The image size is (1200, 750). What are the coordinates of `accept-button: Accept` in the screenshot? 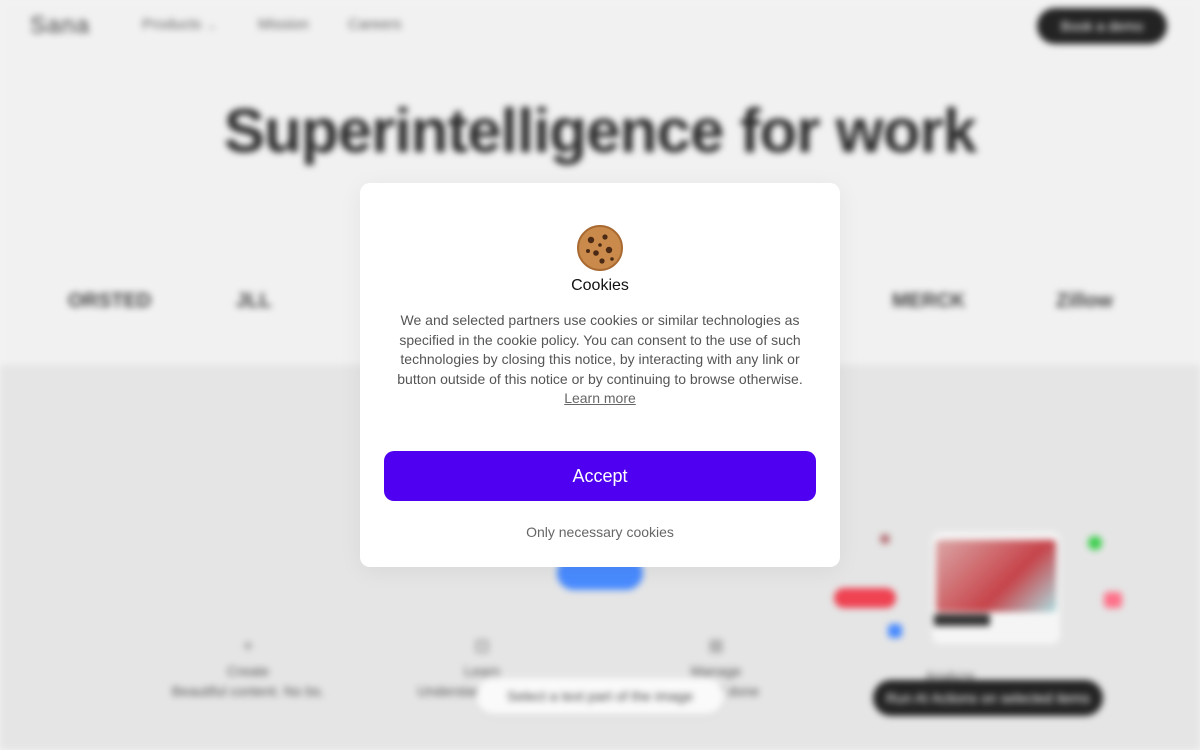 It's located at (600, 476).